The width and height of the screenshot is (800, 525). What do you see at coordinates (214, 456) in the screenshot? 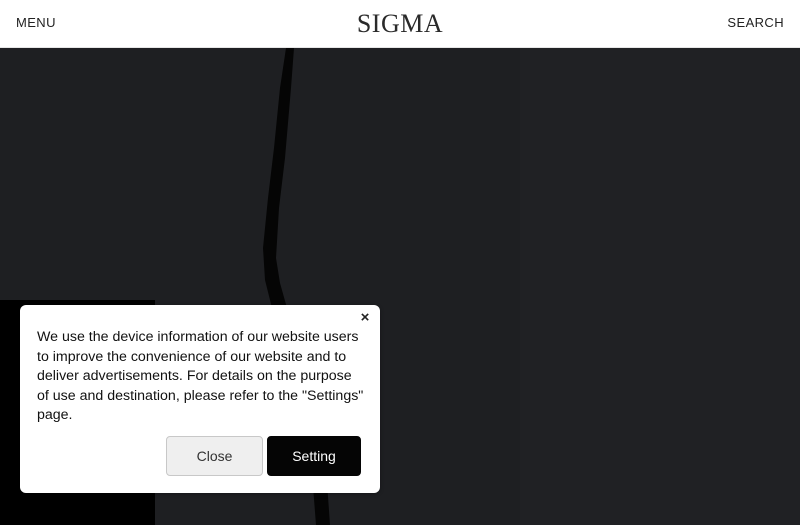
I see `close-button: Close` at bounding box center [214, 456].